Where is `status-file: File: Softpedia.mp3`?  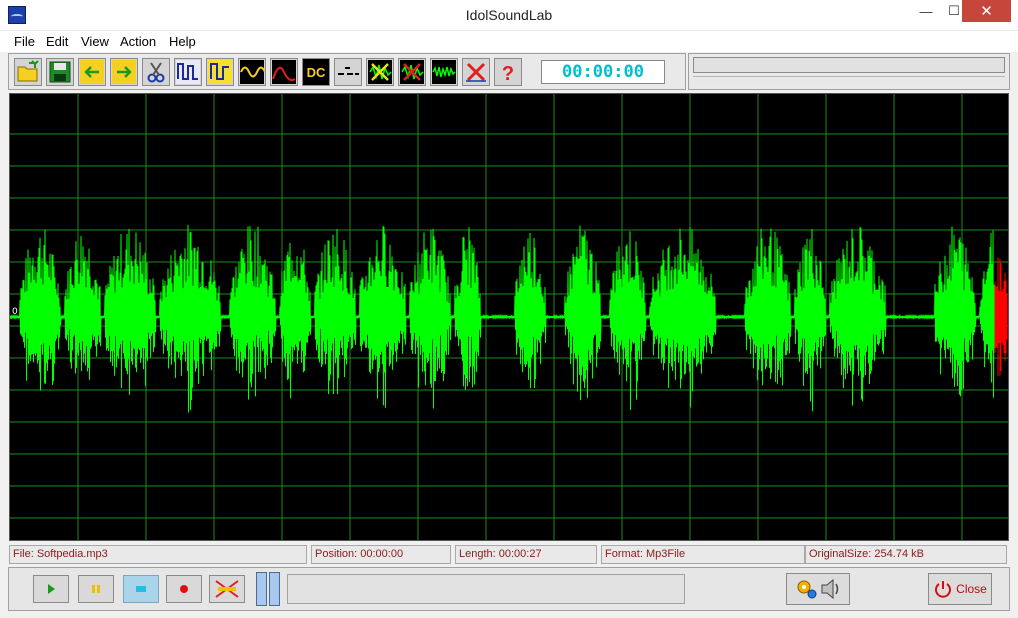 status-file: File: Softpedia.mp3 is located at coordinates (158, 554).